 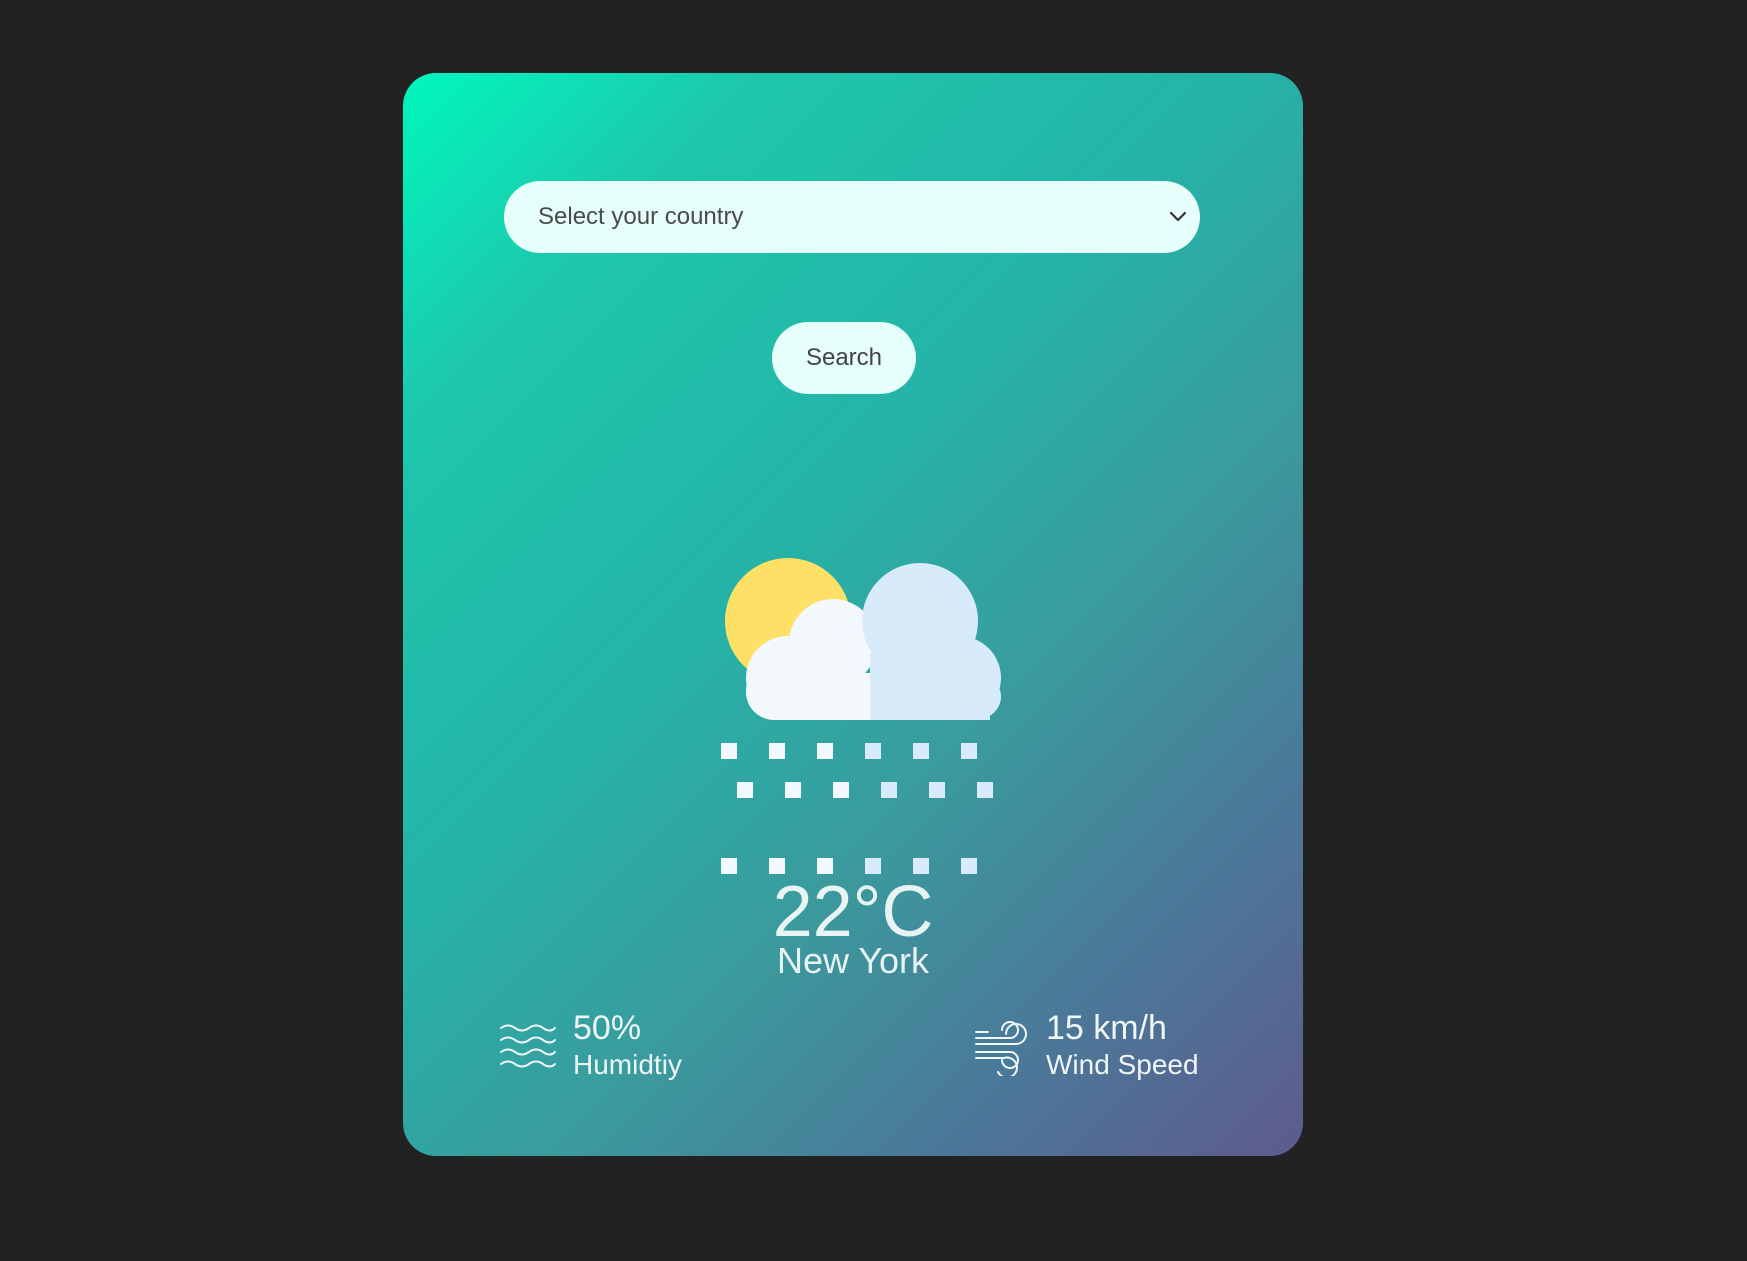 I want to click on humidity-value: 50%, so click(x=607, y=1028).